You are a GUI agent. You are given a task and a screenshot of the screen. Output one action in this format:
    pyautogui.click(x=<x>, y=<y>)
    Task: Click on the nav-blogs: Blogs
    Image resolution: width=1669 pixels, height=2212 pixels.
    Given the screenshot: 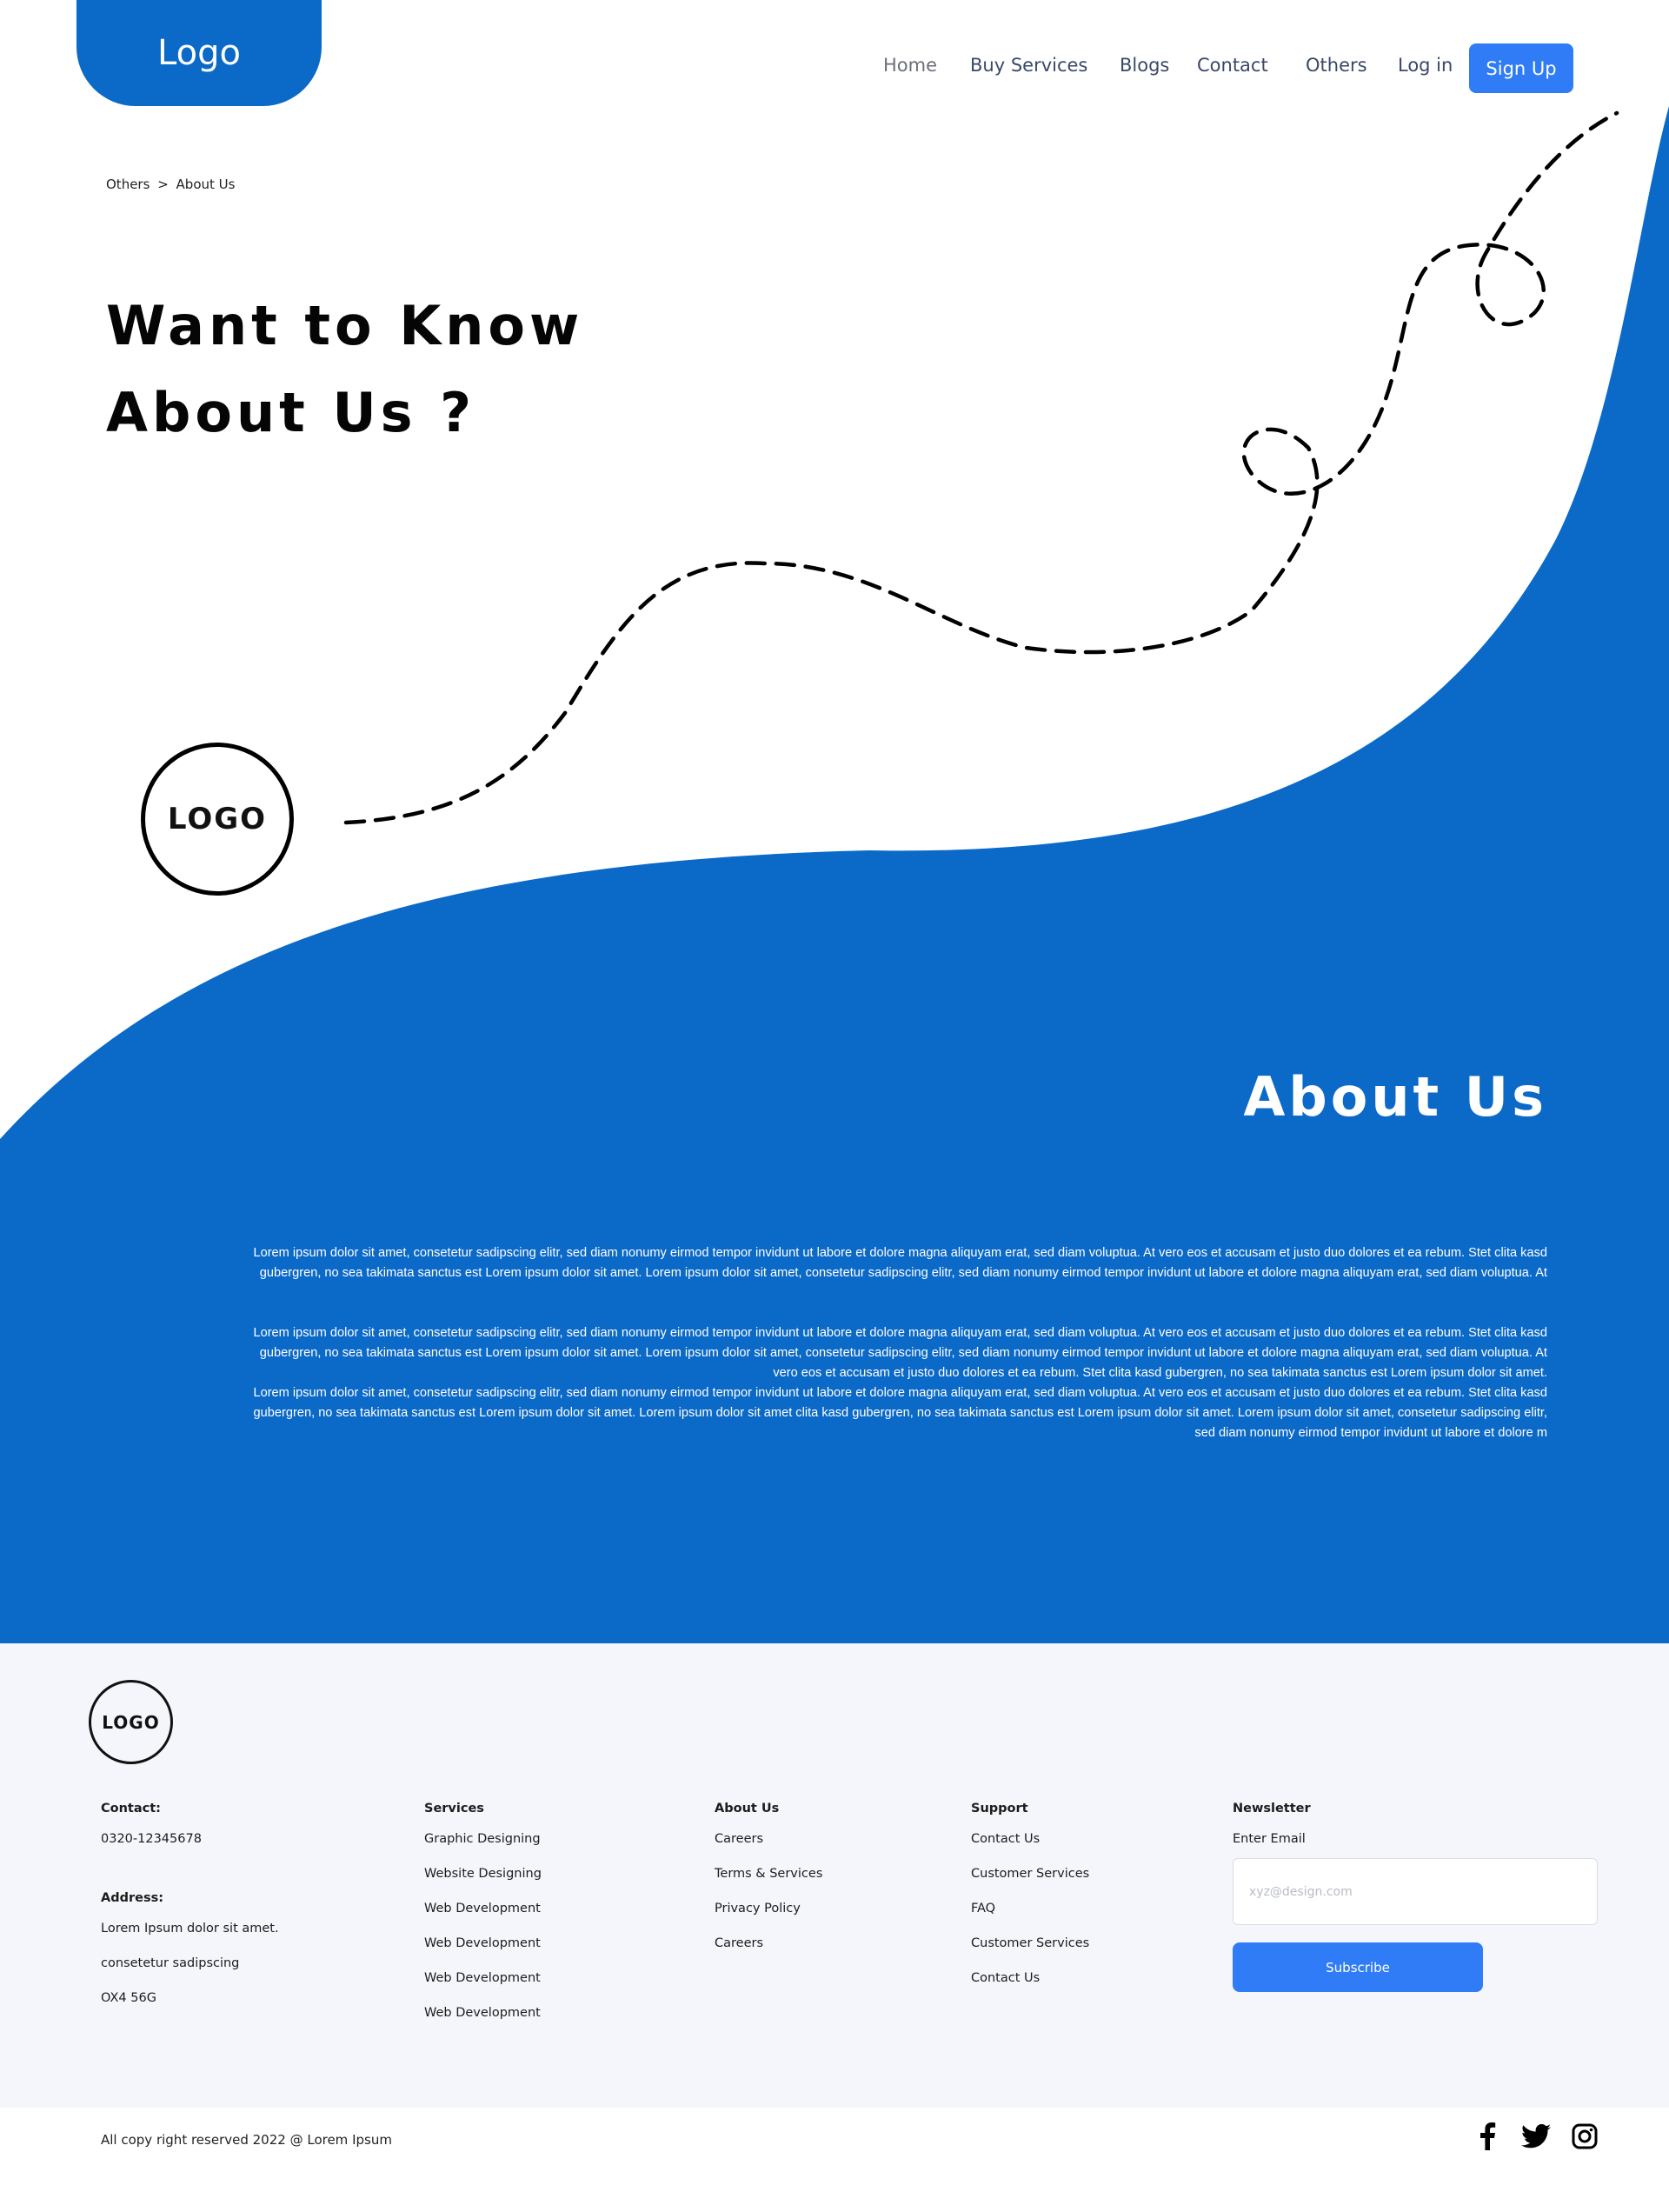 What is the action you would take?
    pyautogui.click(x=1144, y=65)
    